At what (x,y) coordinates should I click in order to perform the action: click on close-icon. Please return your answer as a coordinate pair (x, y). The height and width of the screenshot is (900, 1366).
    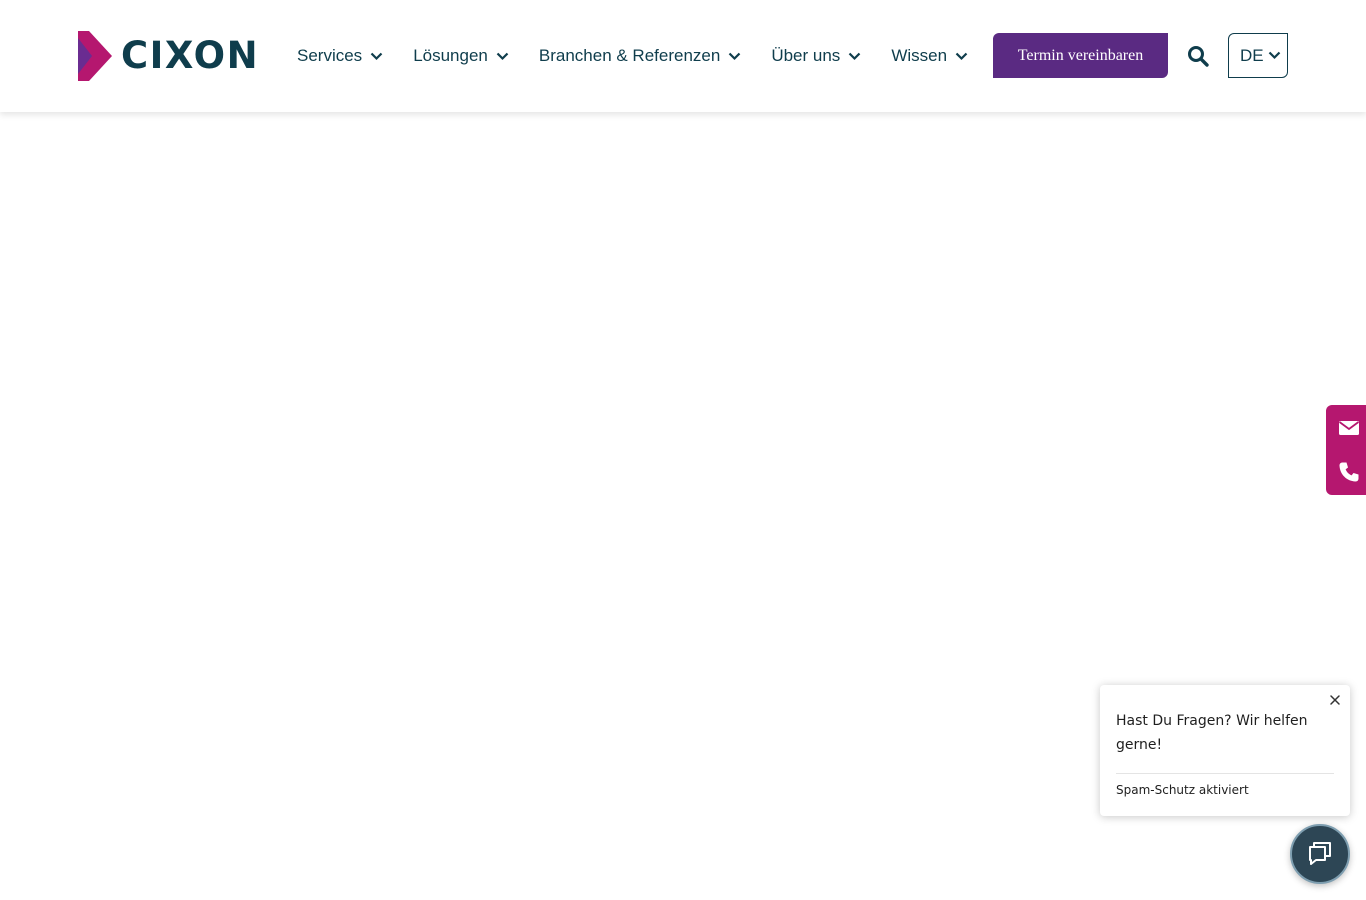
    Looking at the image, I should click on (1335, 700).